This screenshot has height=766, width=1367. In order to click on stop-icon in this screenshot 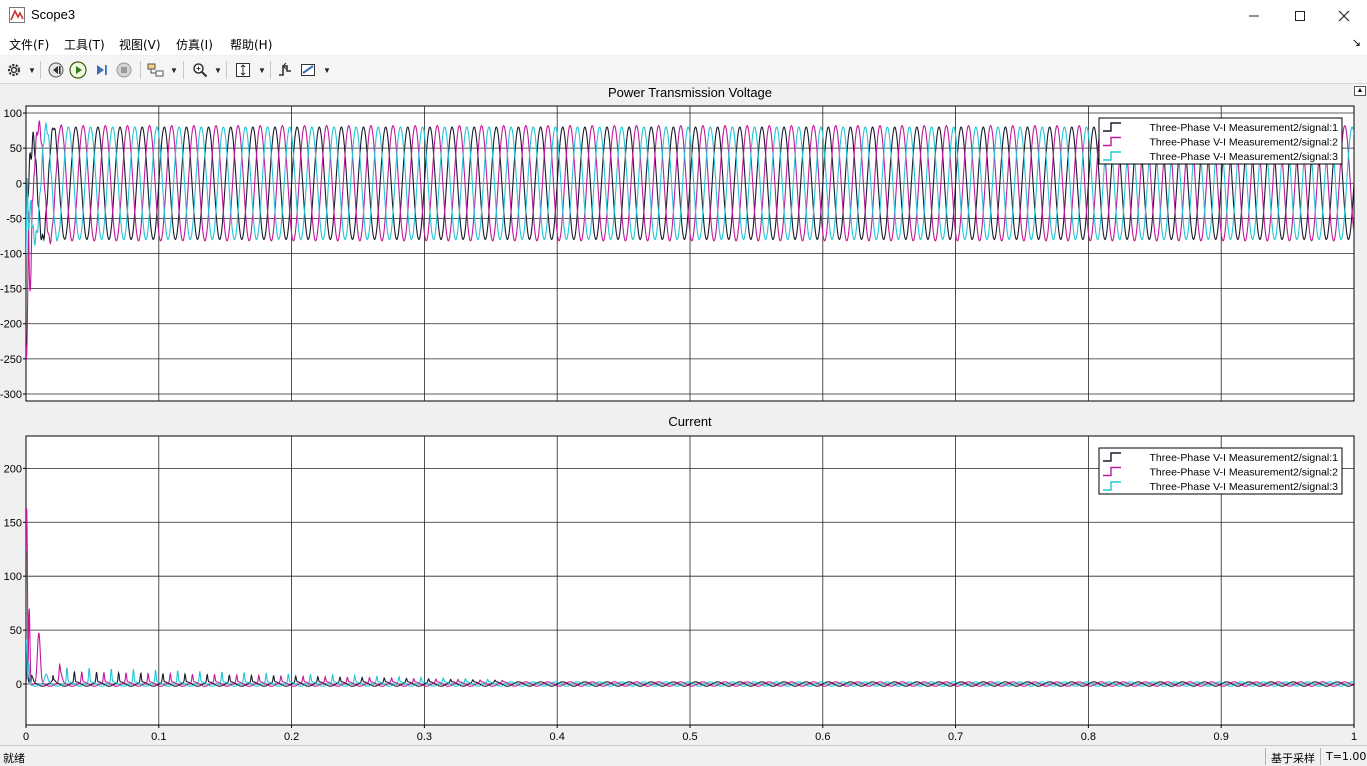, I will do `click(124, 70)`.